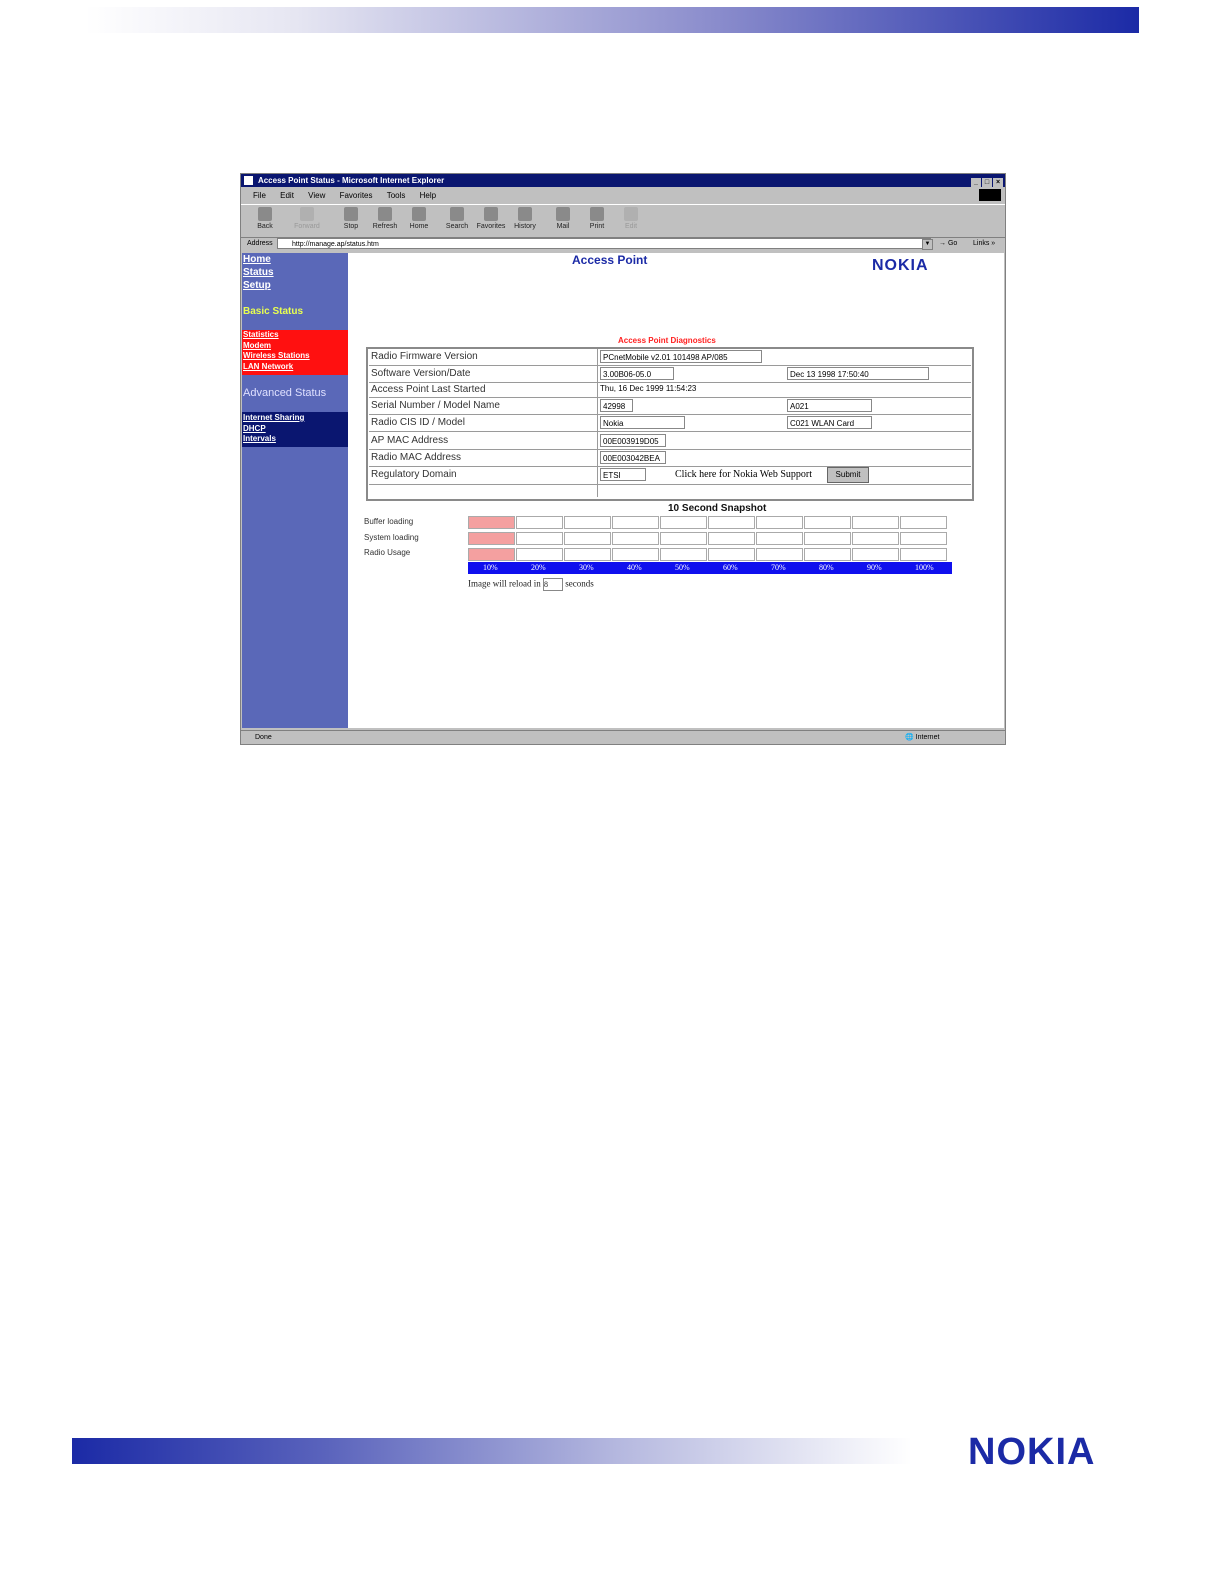  I want to click on status-bar: Done 🌐 Internet, so click(623, 737).